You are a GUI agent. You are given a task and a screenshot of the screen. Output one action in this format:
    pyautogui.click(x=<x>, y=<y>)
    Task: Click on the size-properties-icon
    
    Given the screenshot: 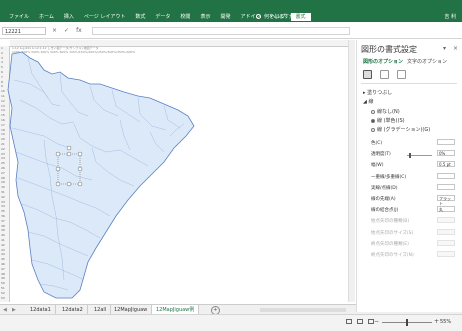 What is the action you would take?
    pyautogui.click(x=401, y=74)
    